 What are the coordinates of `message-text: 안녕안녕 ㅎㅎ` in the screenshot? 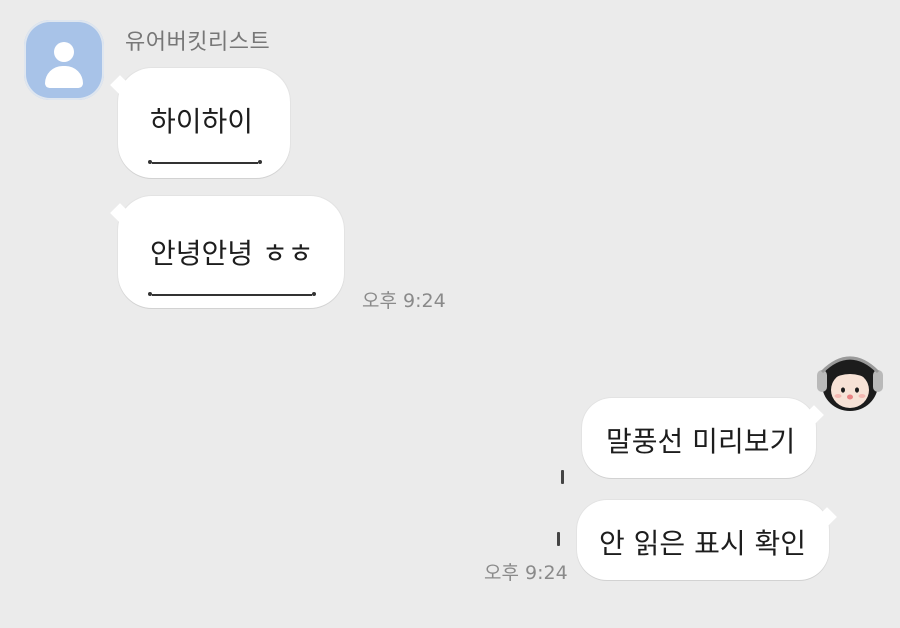 It's located at (232, 253).